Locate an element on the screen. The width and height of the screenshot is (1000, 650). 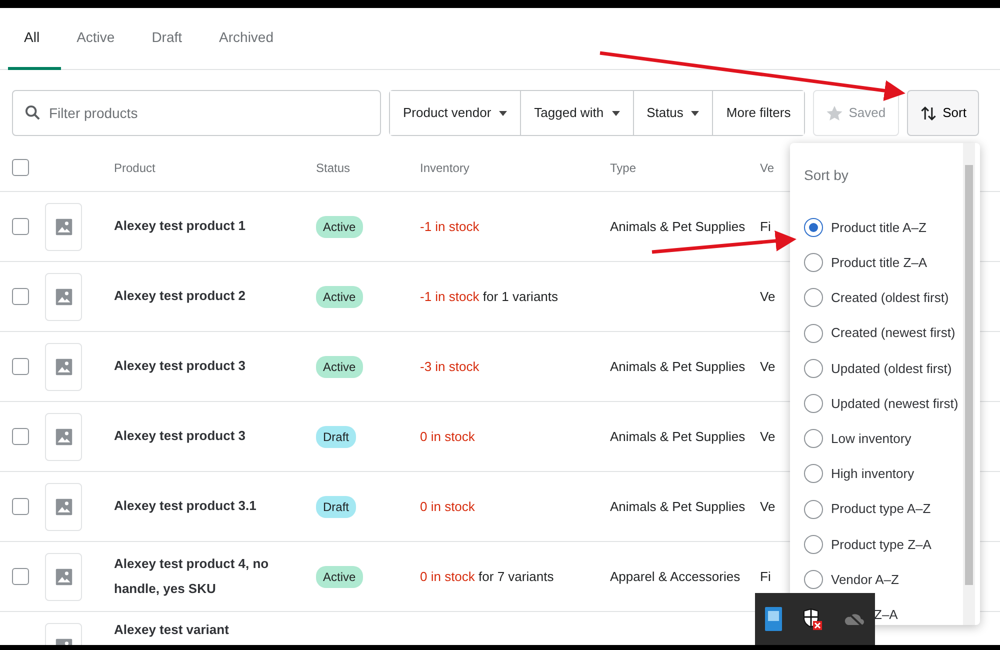
shield-icon is located at coordinates (812, 619).